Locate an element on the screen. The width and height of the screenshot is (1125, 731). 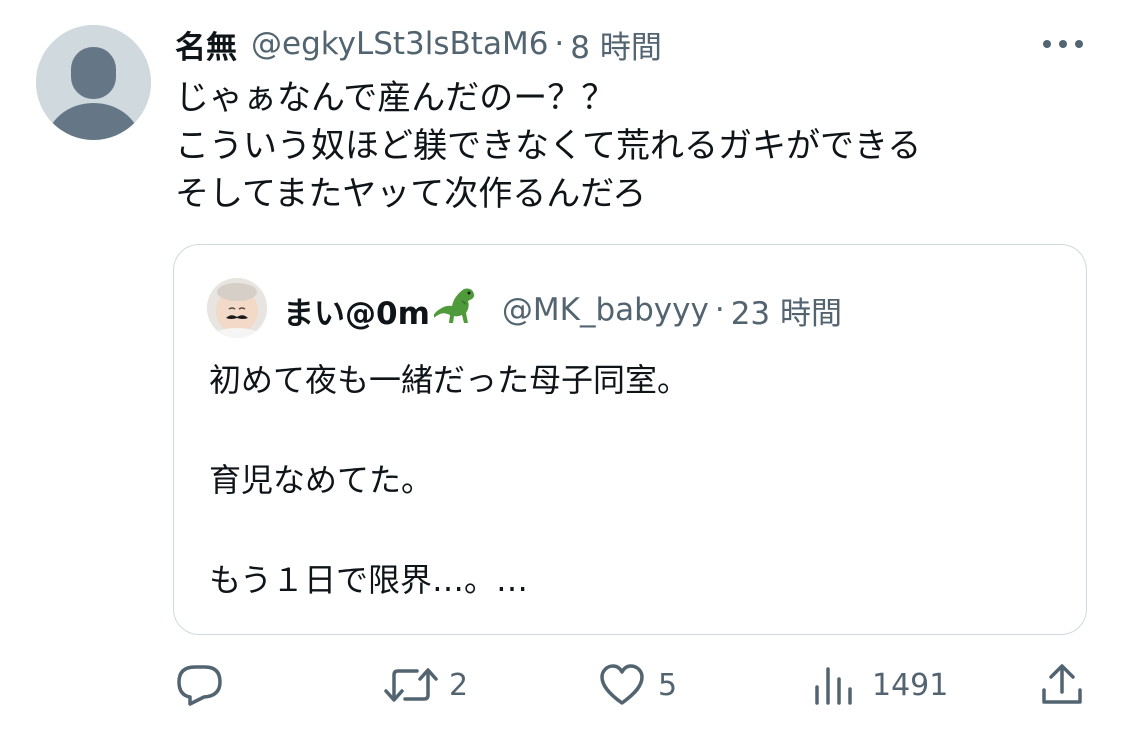
dinosaur-emoji-icon is located at coordinates (455, 310).